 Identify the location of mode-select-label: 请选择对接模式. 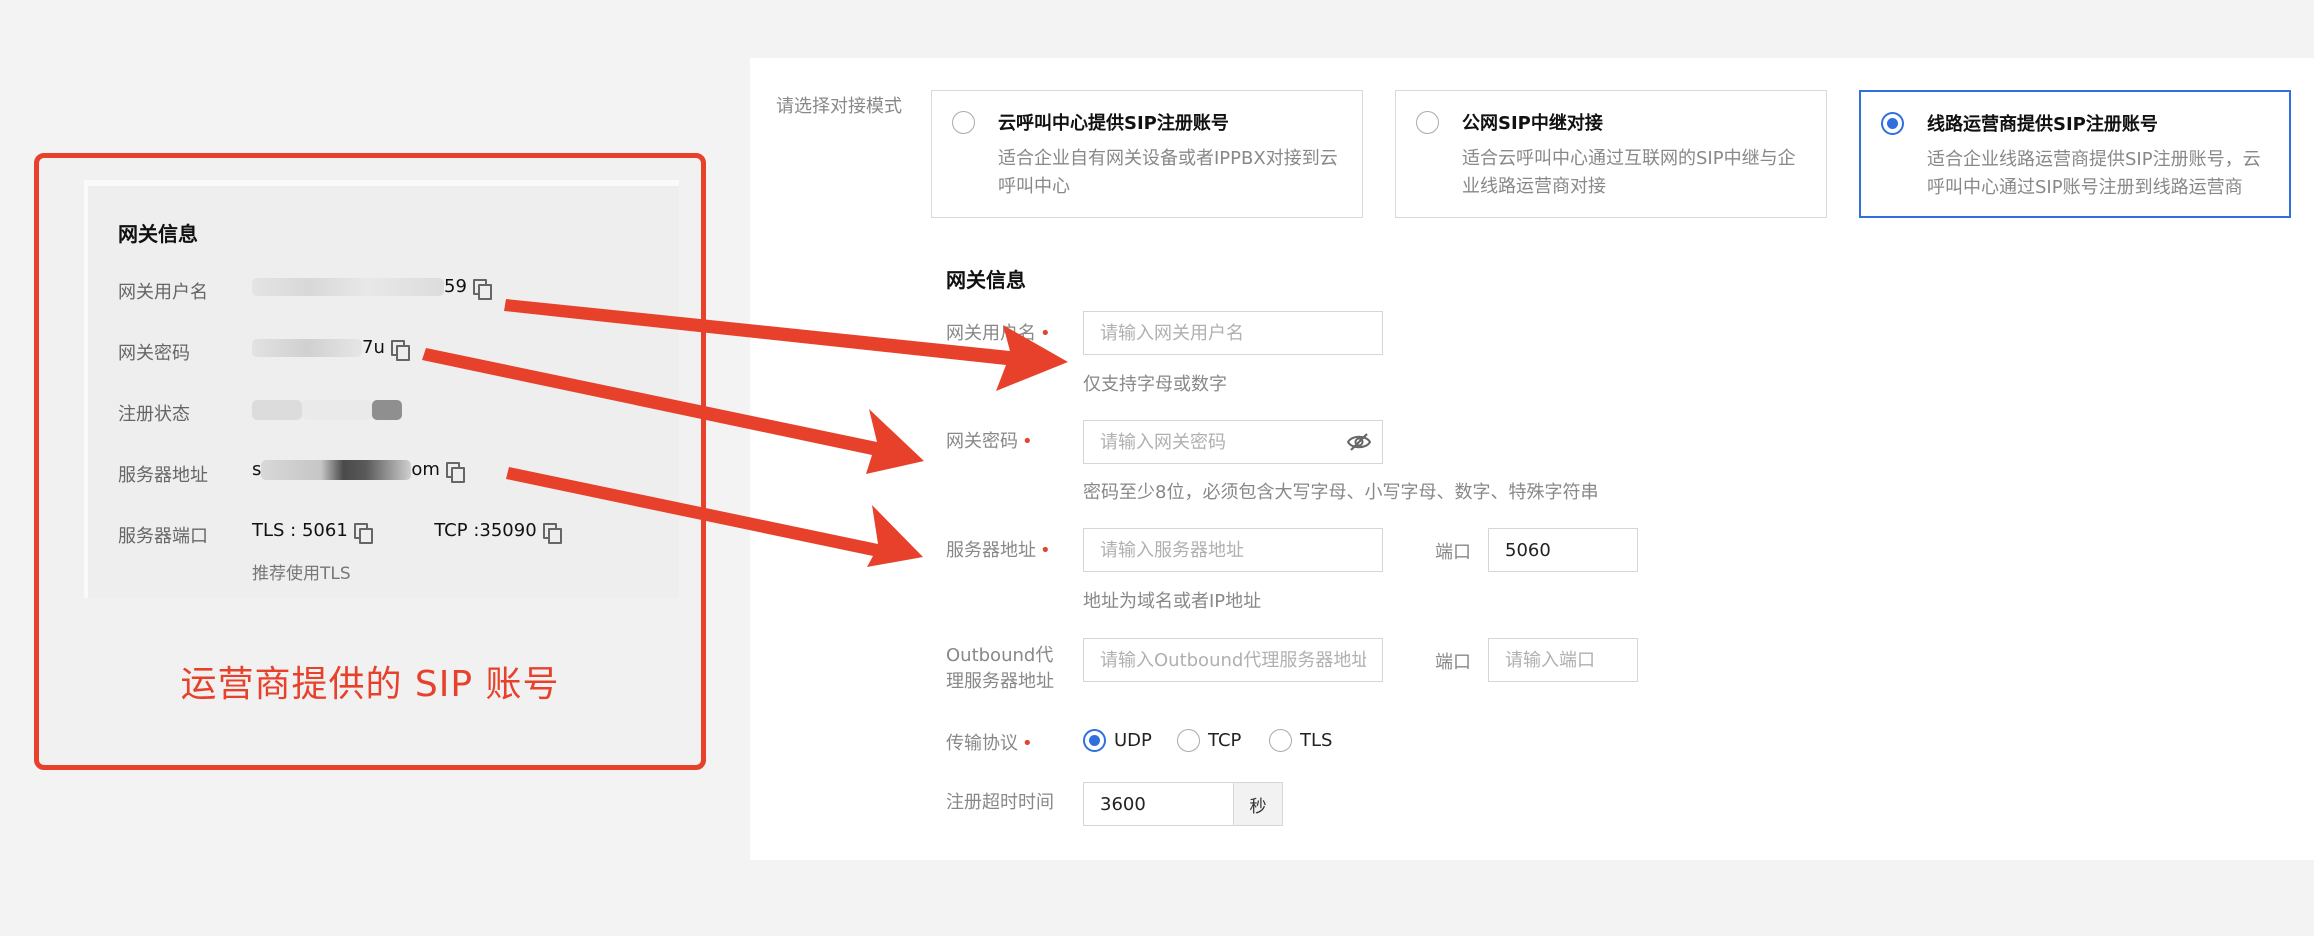
(839, 106).